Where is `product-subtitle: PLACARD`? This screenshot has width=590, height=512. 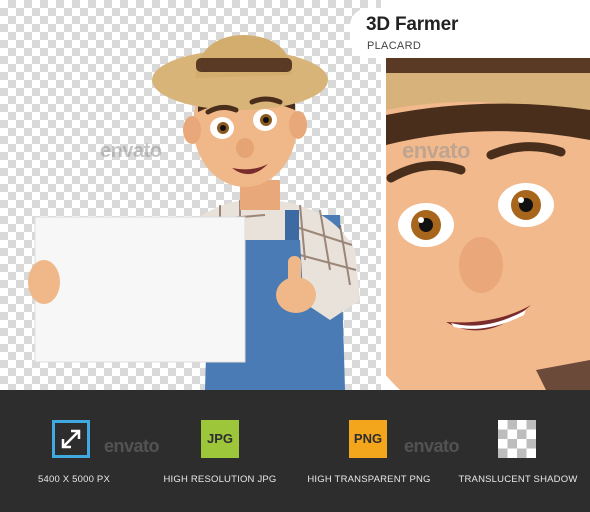
product-subtitle: PLACARD is located at coordinates (394, 46).